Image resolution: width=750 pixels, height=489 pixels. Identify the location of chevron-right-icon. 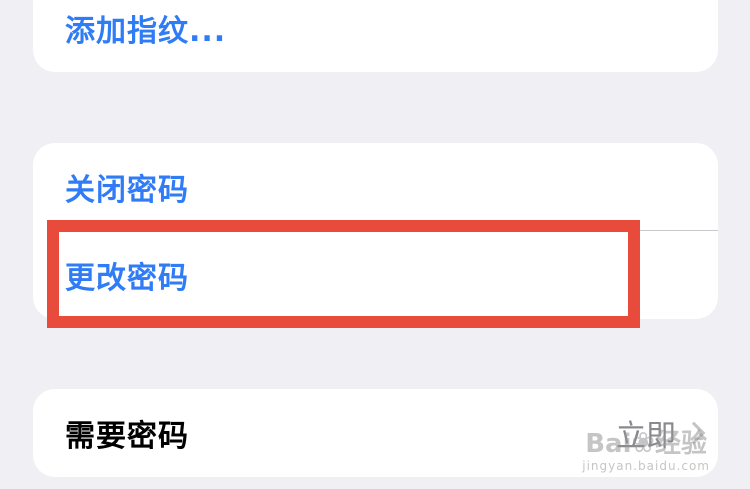
(694, 433).